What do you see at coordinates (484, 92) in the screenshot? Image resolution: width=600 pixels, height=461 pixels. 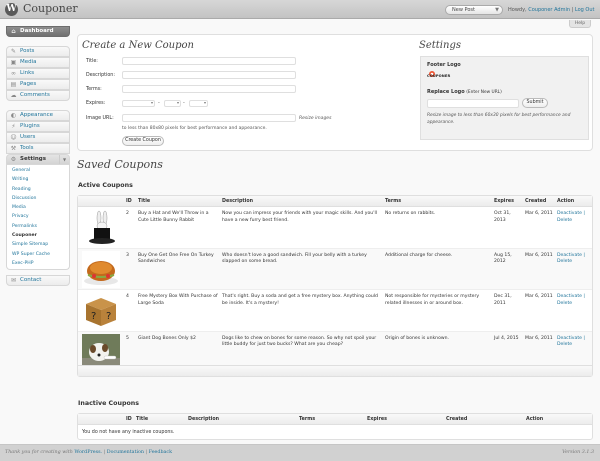 I see `replace-logo-note: (Enter New URL)` at bounding box center [484, 92].